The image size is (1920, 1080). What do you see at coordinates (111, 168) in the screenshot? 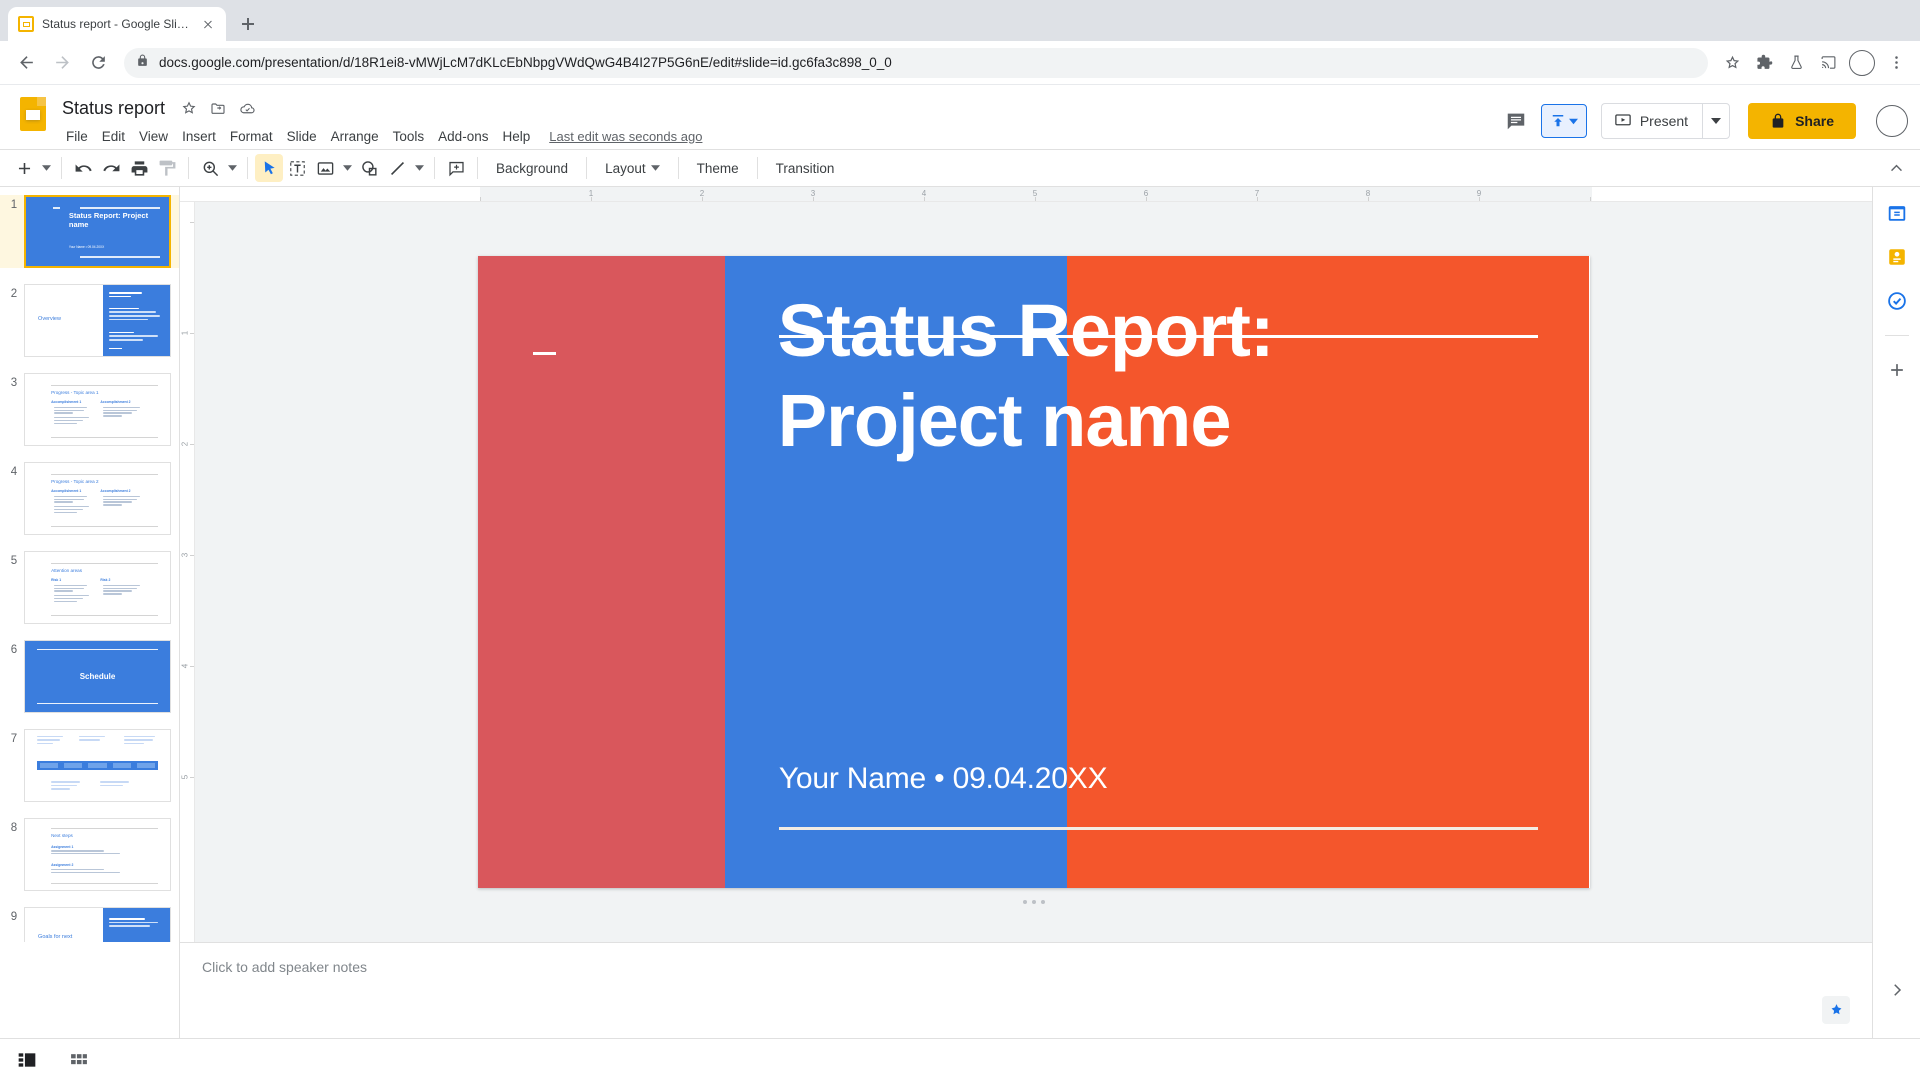
I see `redo-icon` at bounding box center [111, 168].